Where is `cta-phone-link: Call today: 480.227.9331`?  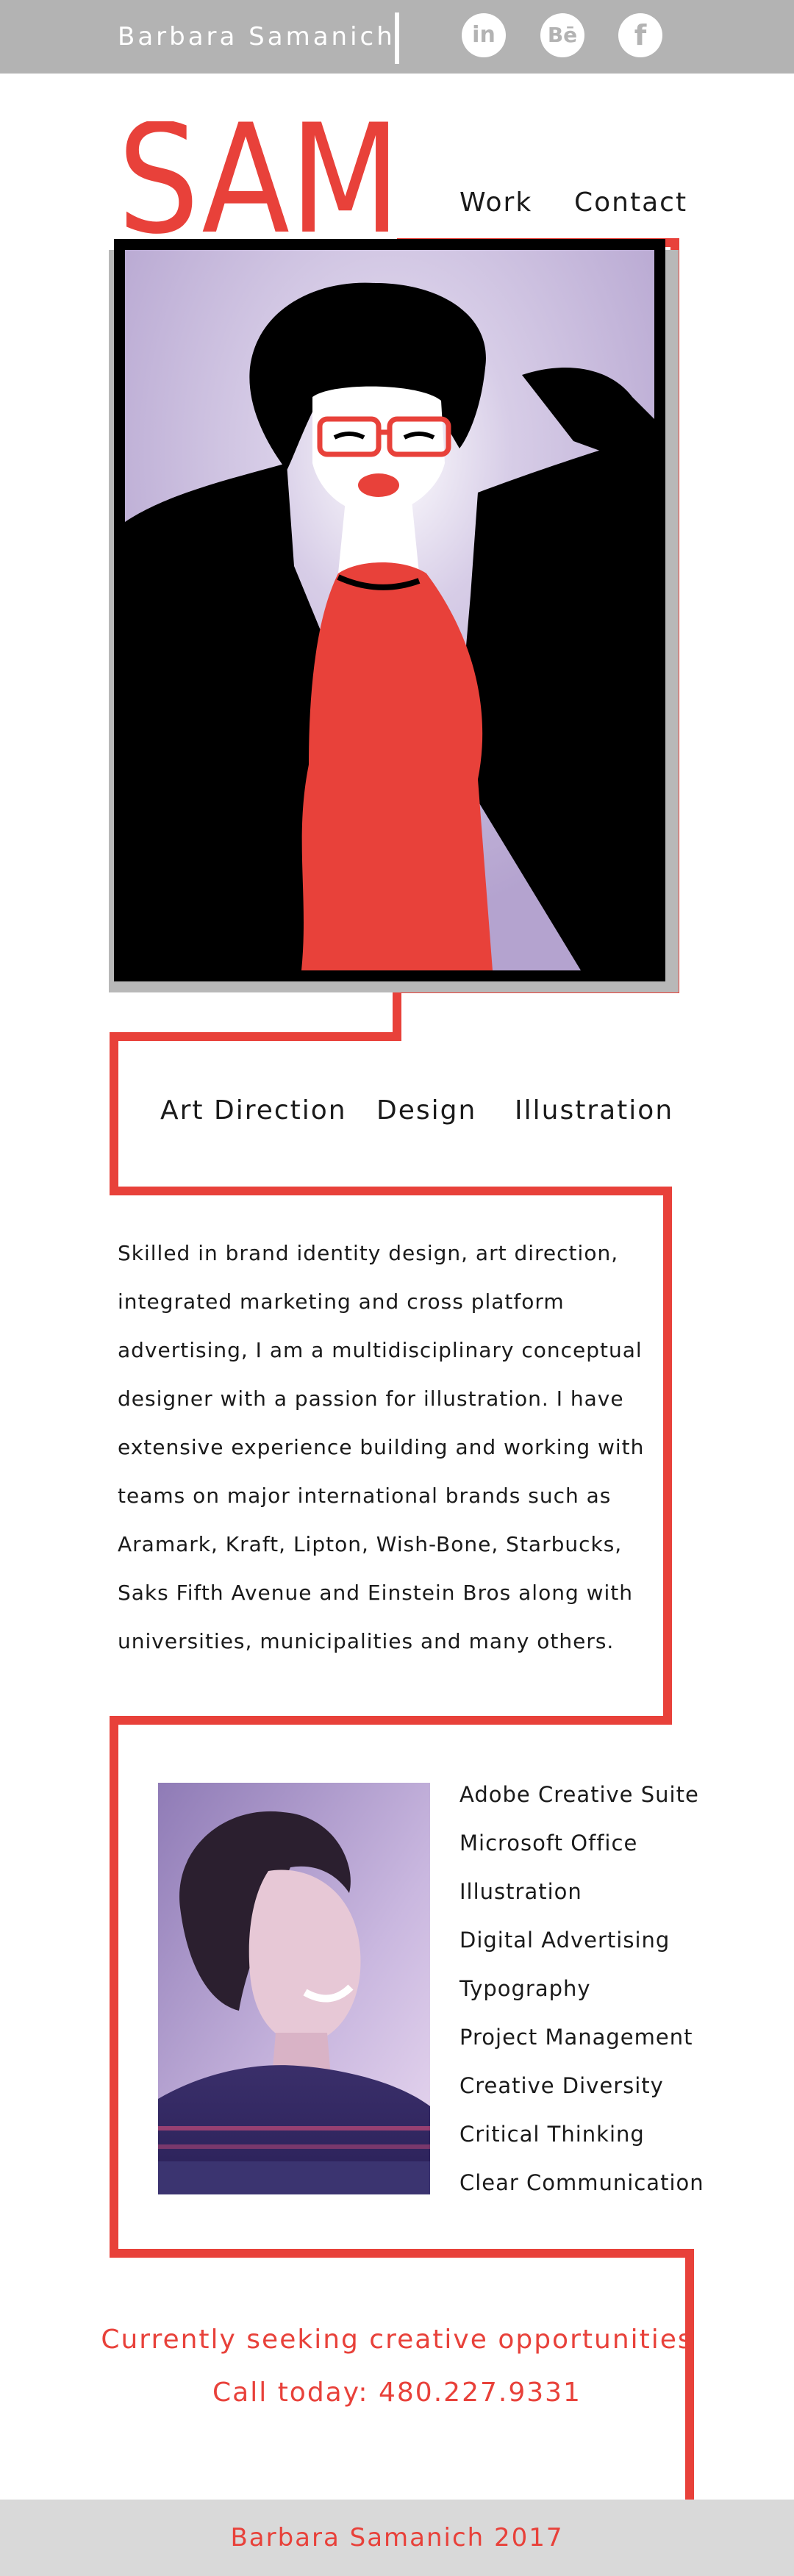 cta-phone-link: Call today: 480.227.9331 is located at coordinates (397, 2393).